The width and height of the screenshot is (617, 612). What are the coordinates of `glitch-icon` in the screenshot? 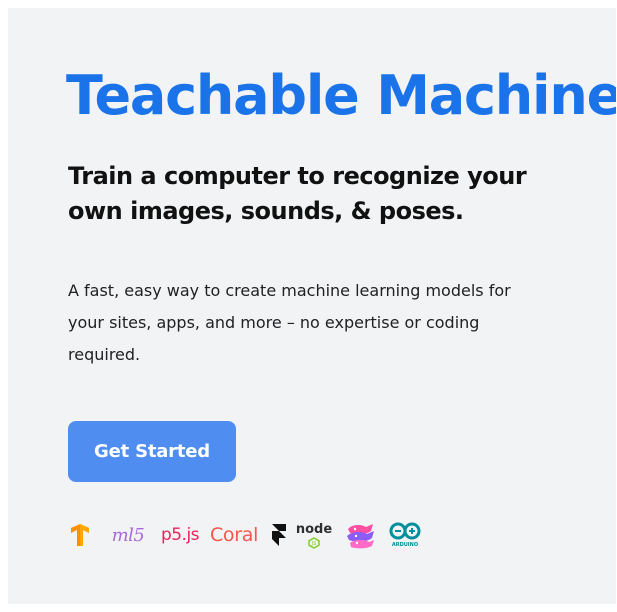 It's located at (360, 535).